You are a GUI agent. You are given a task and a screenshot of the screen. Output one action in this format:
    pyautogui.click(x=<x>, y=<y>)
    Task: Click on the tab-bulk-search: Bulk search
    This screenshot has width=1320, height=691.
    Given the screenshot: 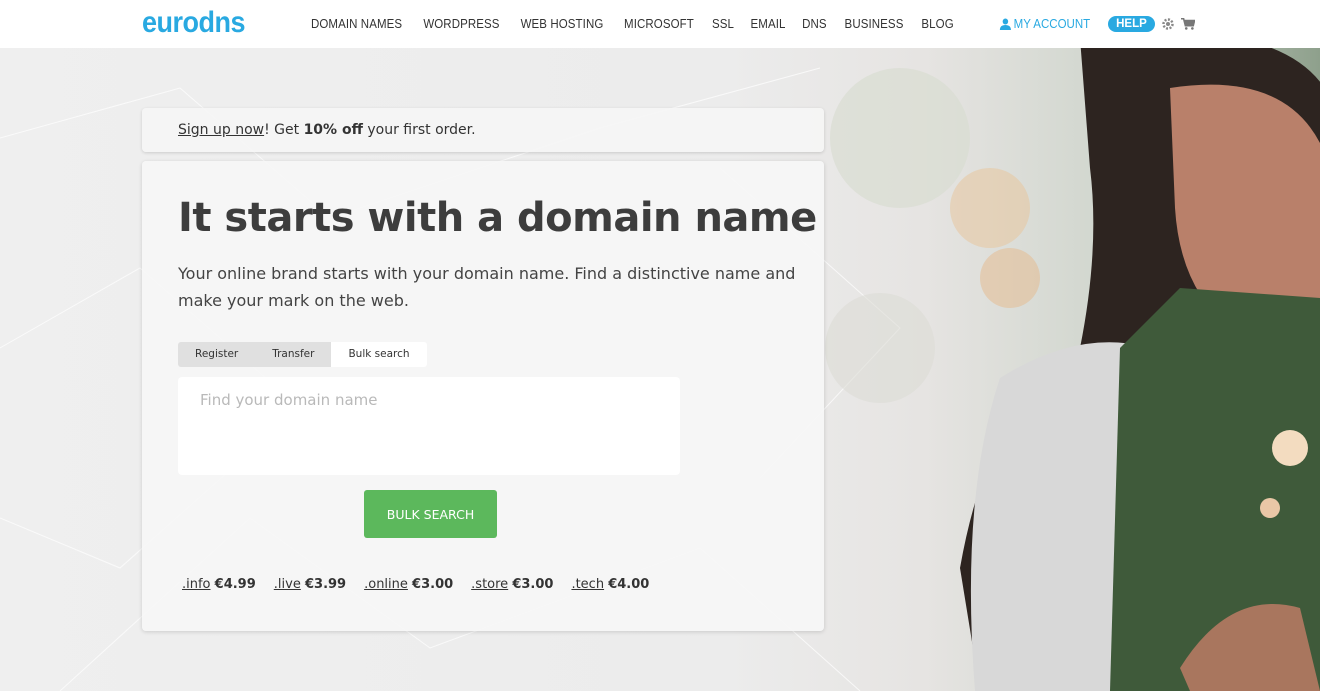 What is the action you would take?
    pyautogui.click(x=379, y=354)
    